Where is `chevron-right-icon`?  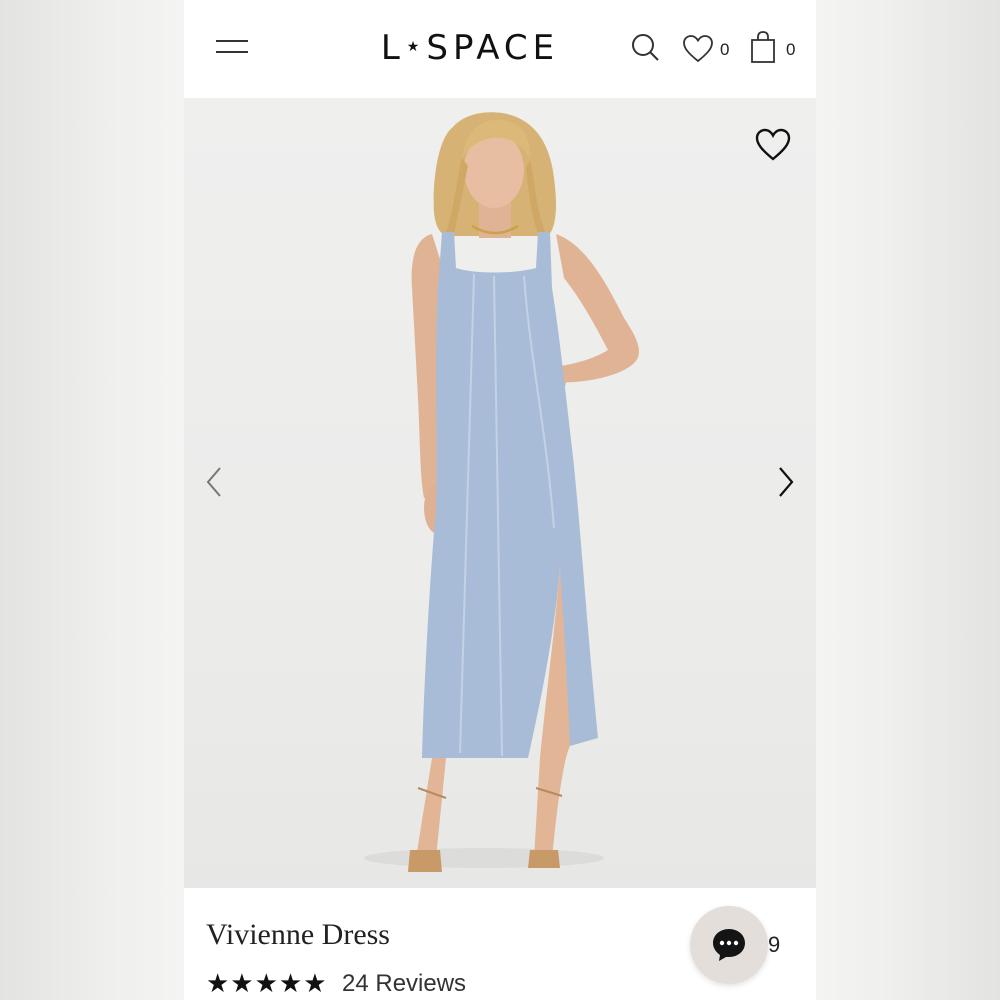
chevron-right-icon is located at coordinates (786, 482).